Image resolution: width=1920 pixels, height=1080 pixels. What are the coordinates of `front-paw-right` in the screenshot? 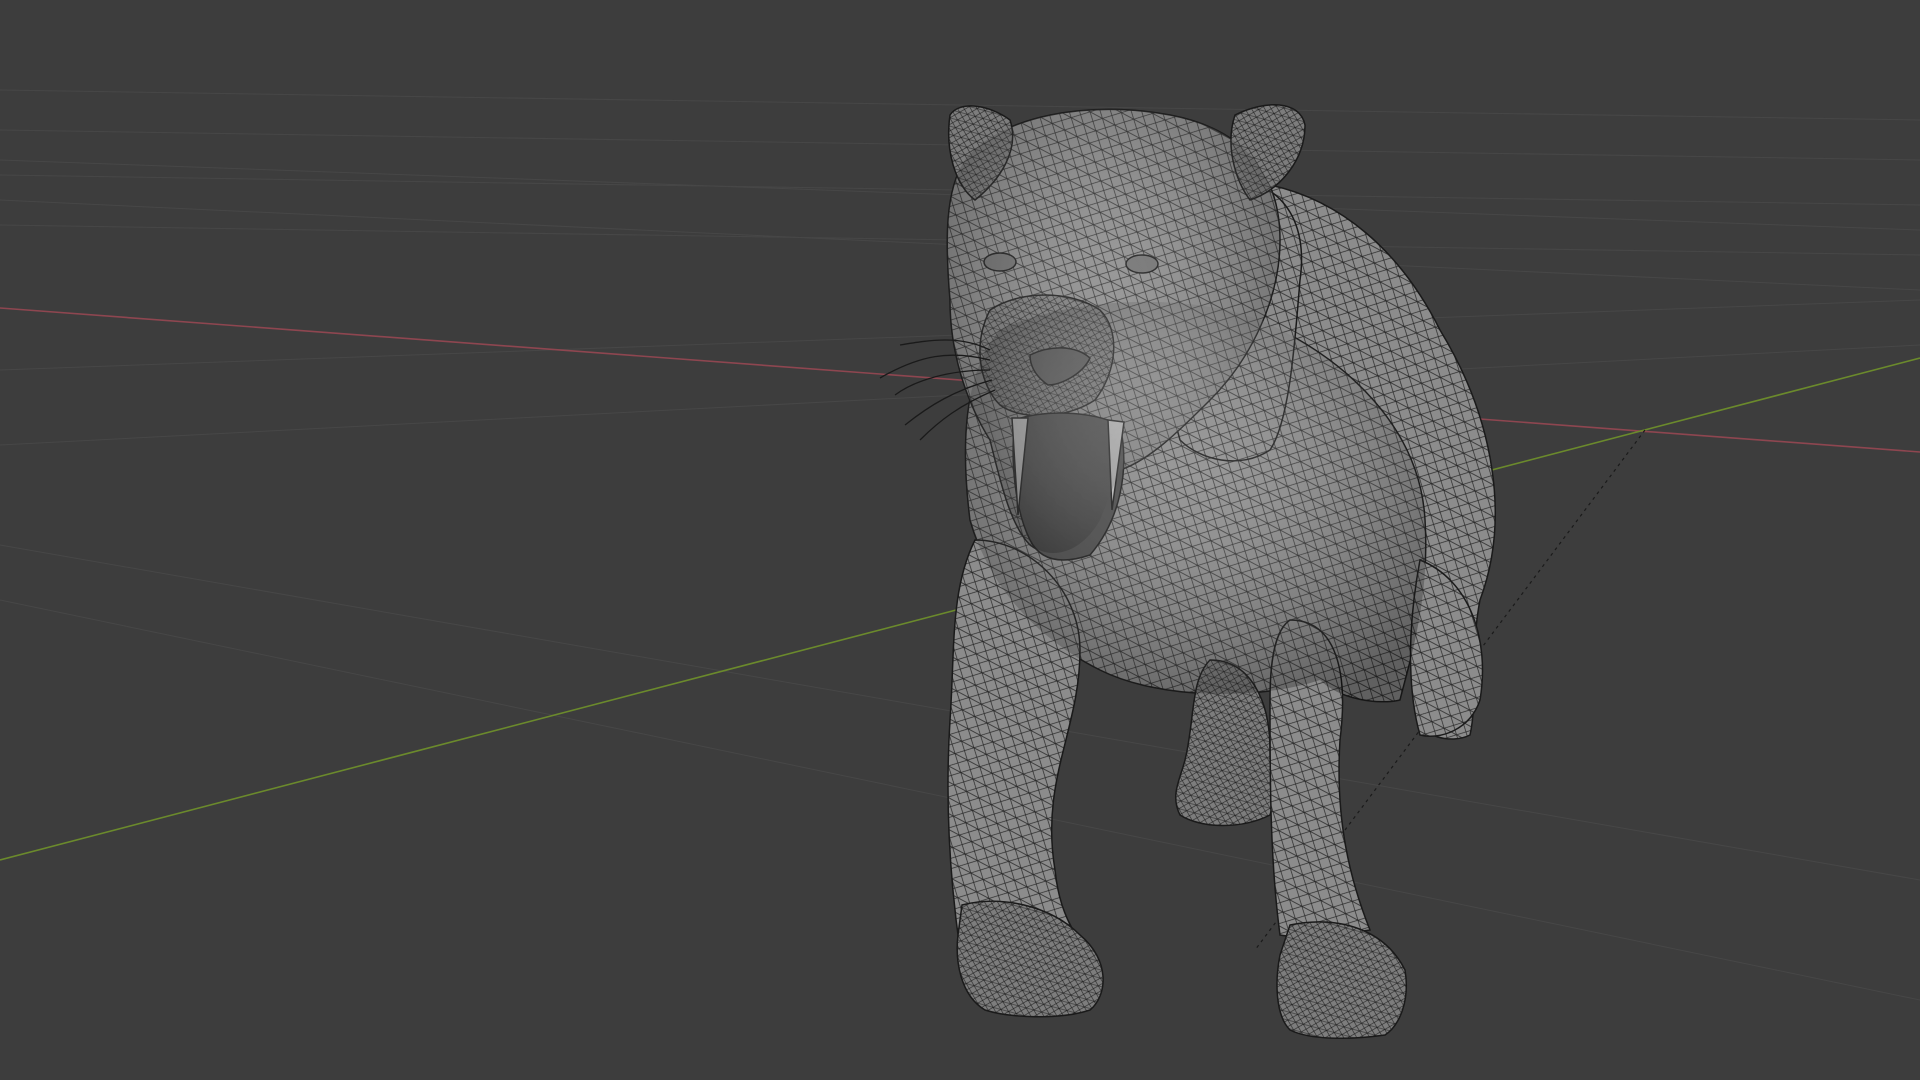 It's located at (1341, 980).